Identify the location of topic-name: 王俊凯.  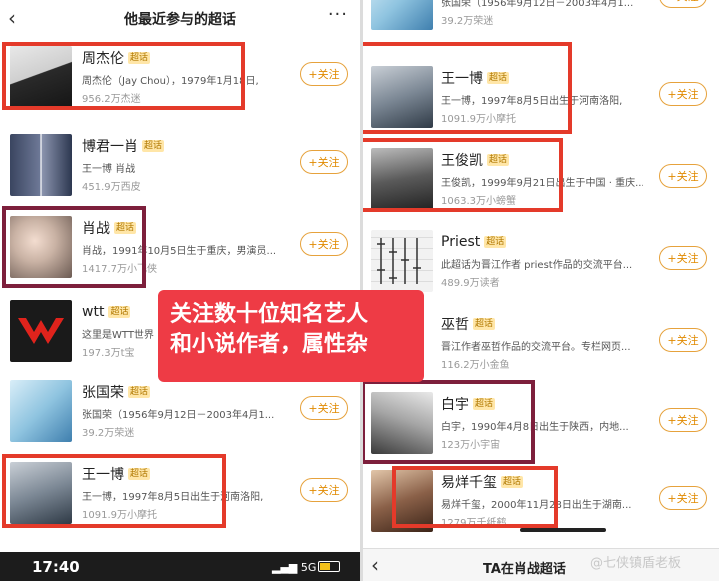
(462, 160).